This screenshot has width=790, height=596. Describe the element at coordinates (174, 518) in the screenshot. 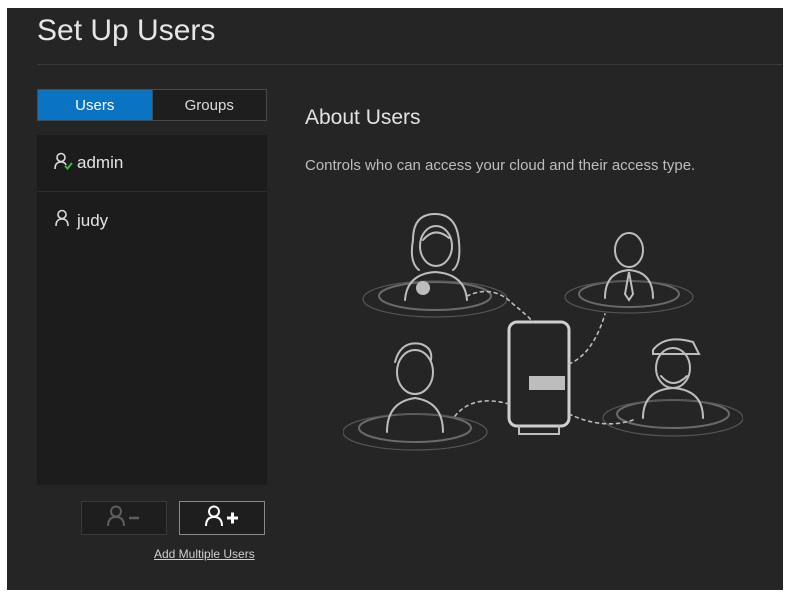

I see `user-actions` at that location.